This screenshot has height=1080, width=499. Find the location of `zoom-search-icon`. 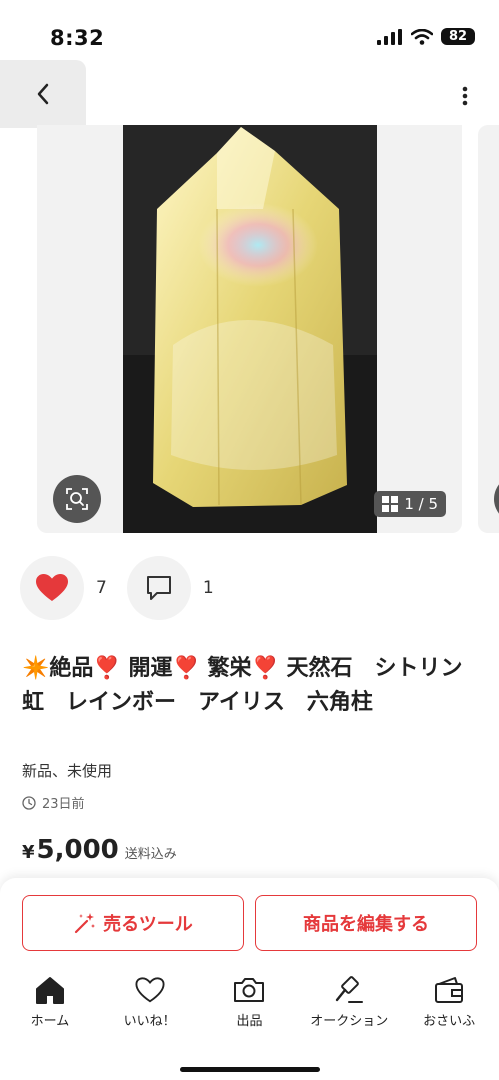

zoom-search-icon is located at coordinates (77, 499).